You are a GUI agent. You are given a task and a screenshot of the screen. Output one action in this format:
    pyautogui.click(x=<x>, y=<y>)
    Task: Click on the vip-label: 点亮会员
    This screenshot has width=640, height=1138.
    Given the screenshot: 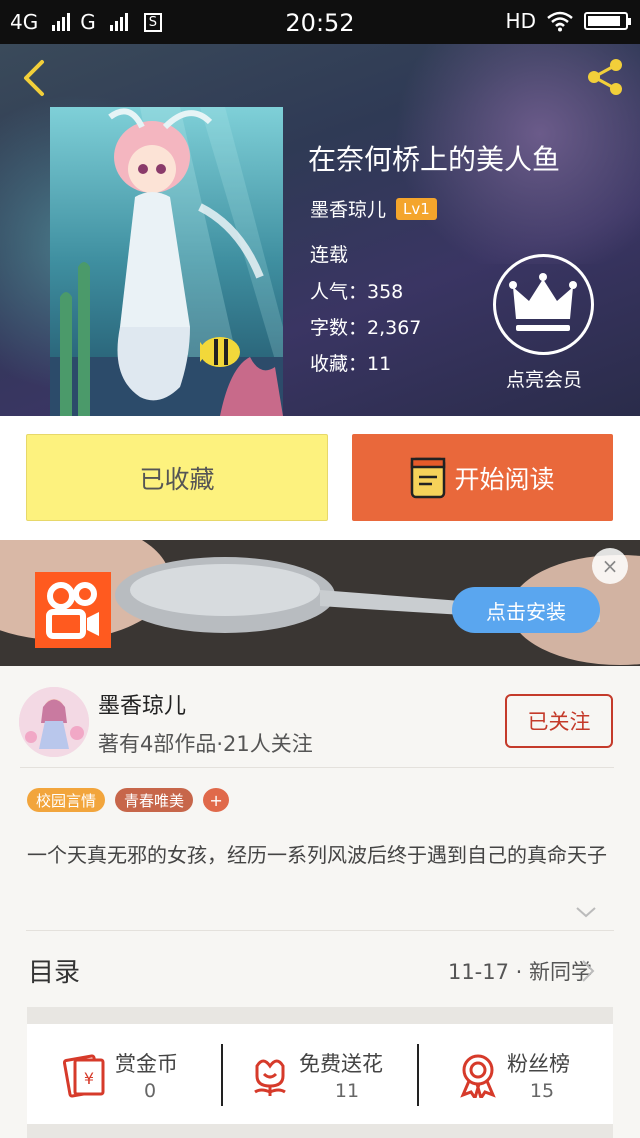 What is the action you would take?
    pyautogui.click(x=544, y=378)
    